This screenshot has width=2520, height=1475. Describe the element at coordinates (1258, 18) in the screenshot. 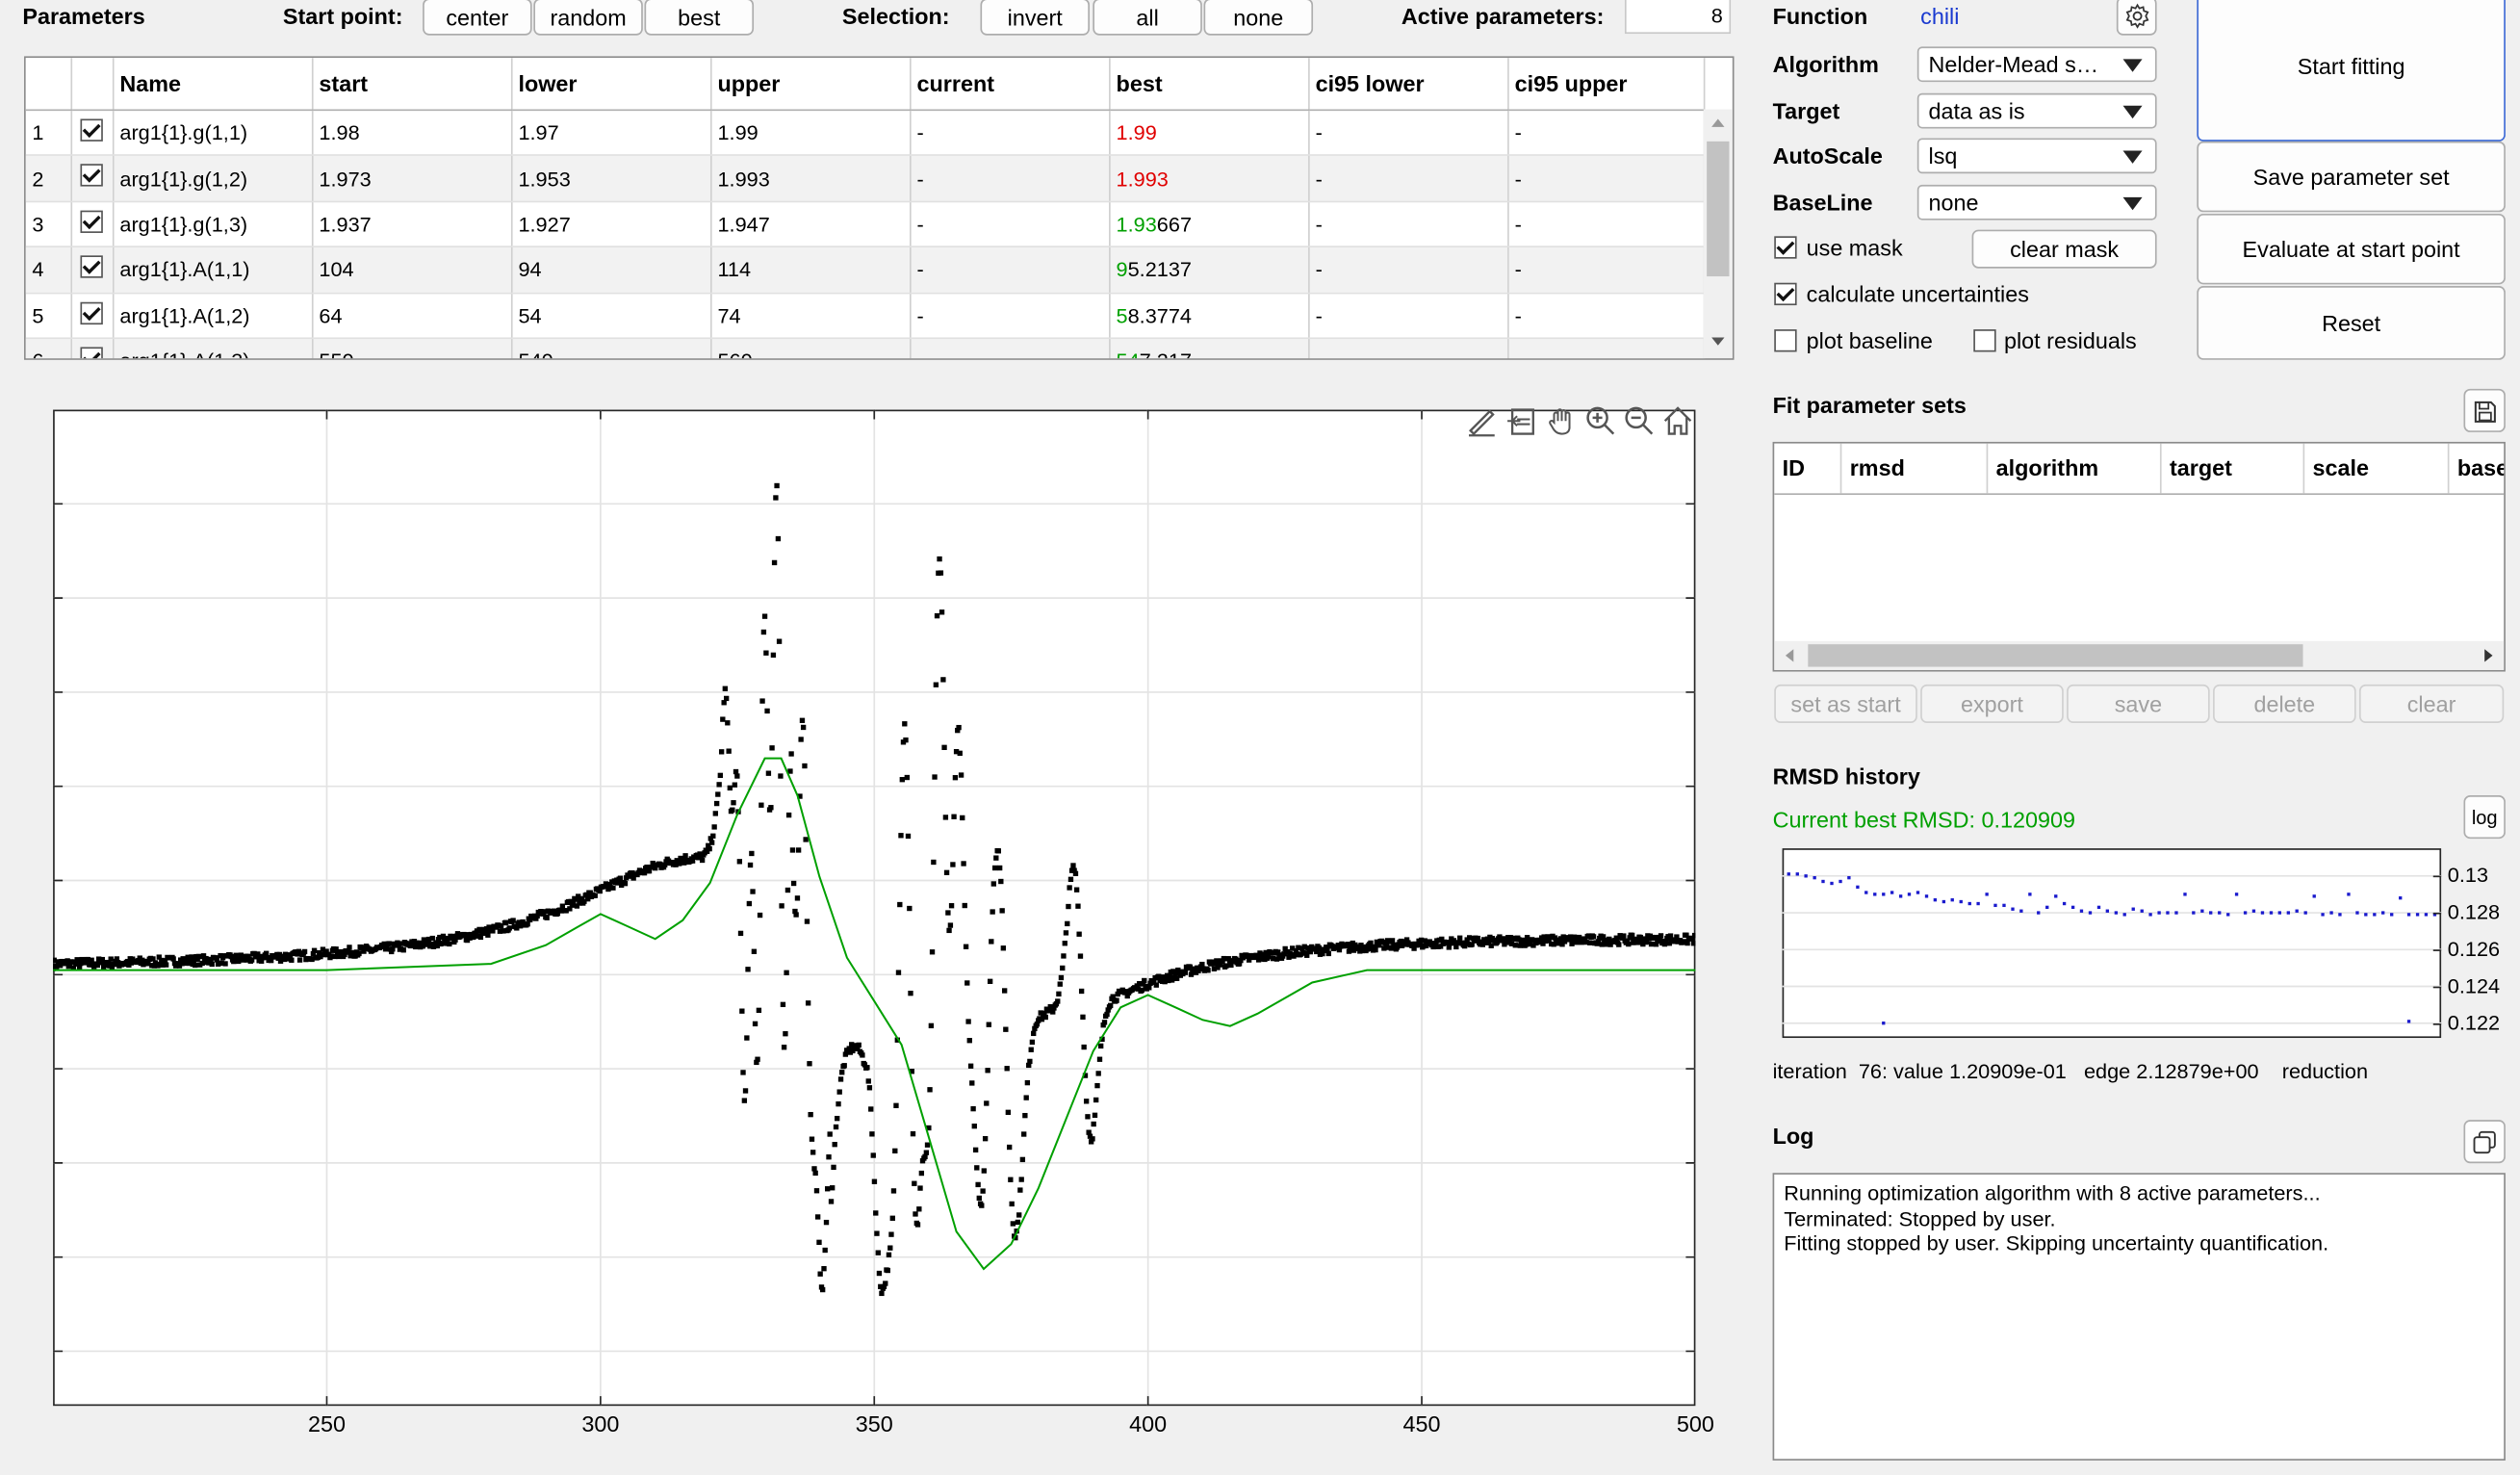

I see `selection-none-button: none` at that location.